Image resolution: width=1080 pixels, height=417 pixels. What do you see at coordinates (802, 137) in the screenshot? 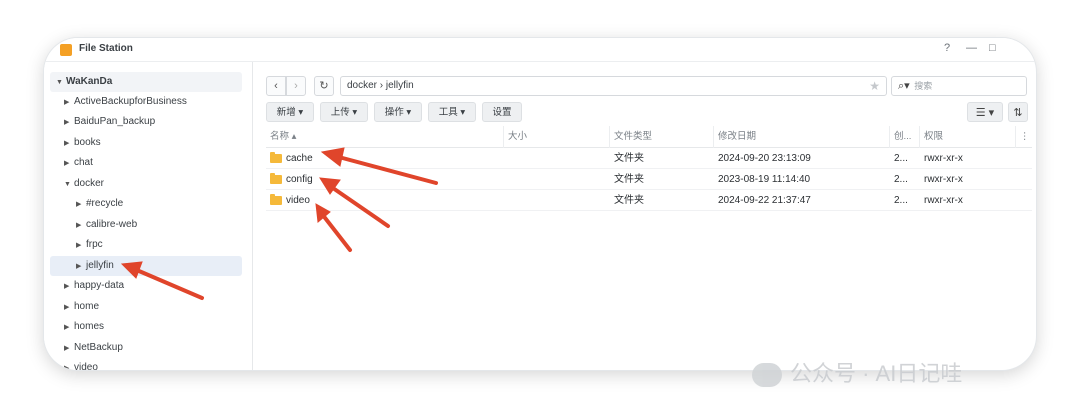
I see `column-modified: 修改日期` at bounding box center [802, 137].